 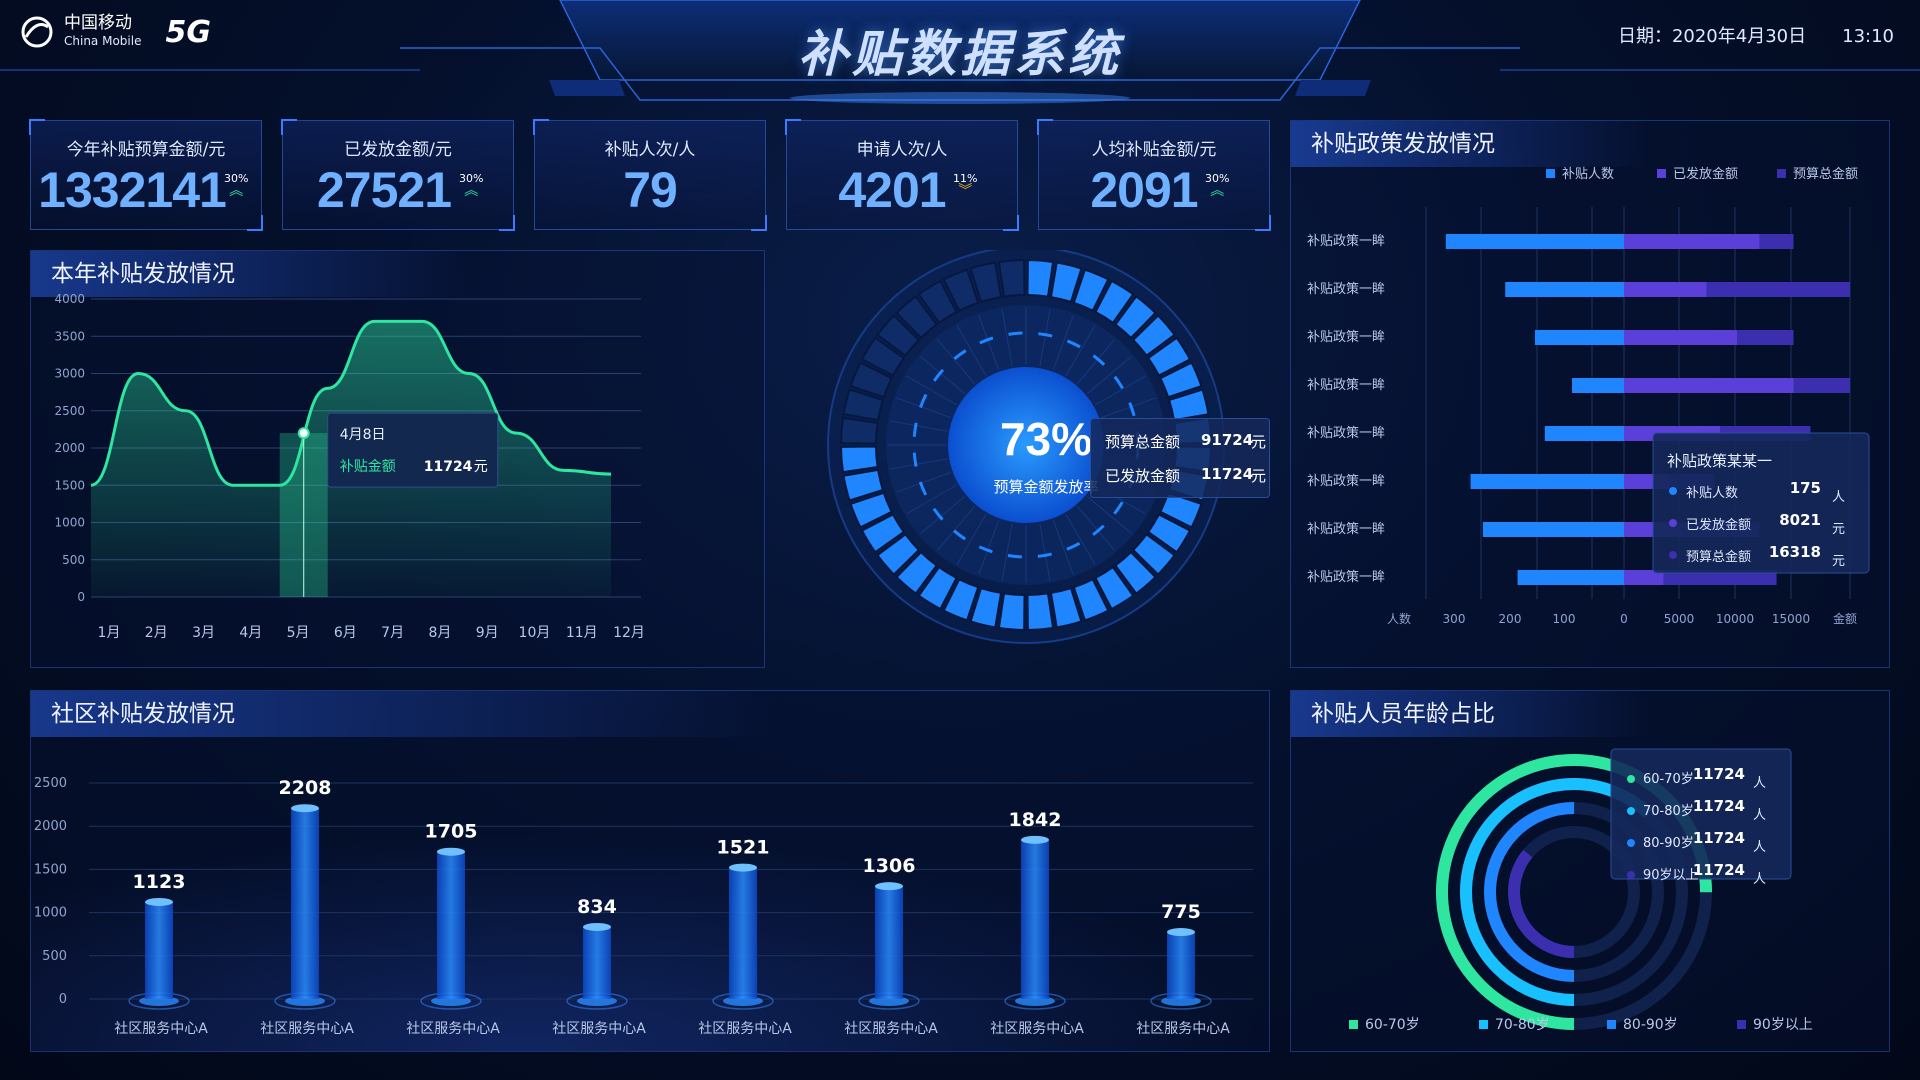 I want to click on x-tick-label: 1月, so click(x=109, y=633).